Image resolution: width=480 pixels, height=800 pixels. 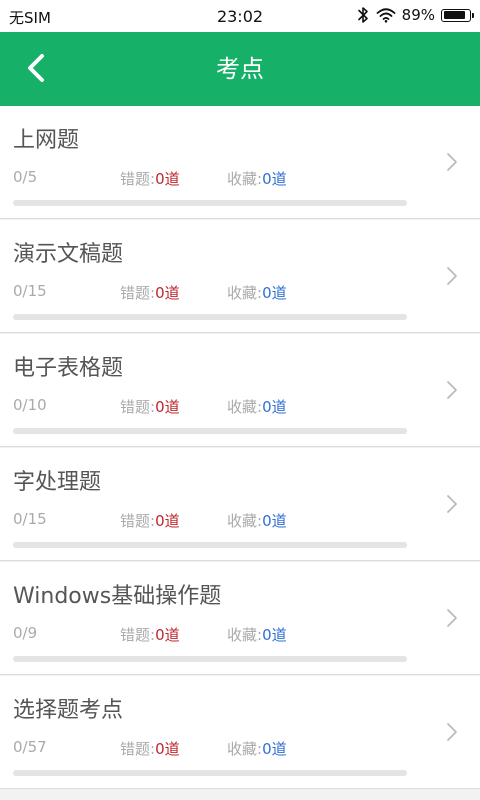 What do you see at coordinates (240, 504) in the screenshot?
I see `topic-item: 字处理题 0/15 错题:0道 收藏:0道` at bounding box center [240, 504].